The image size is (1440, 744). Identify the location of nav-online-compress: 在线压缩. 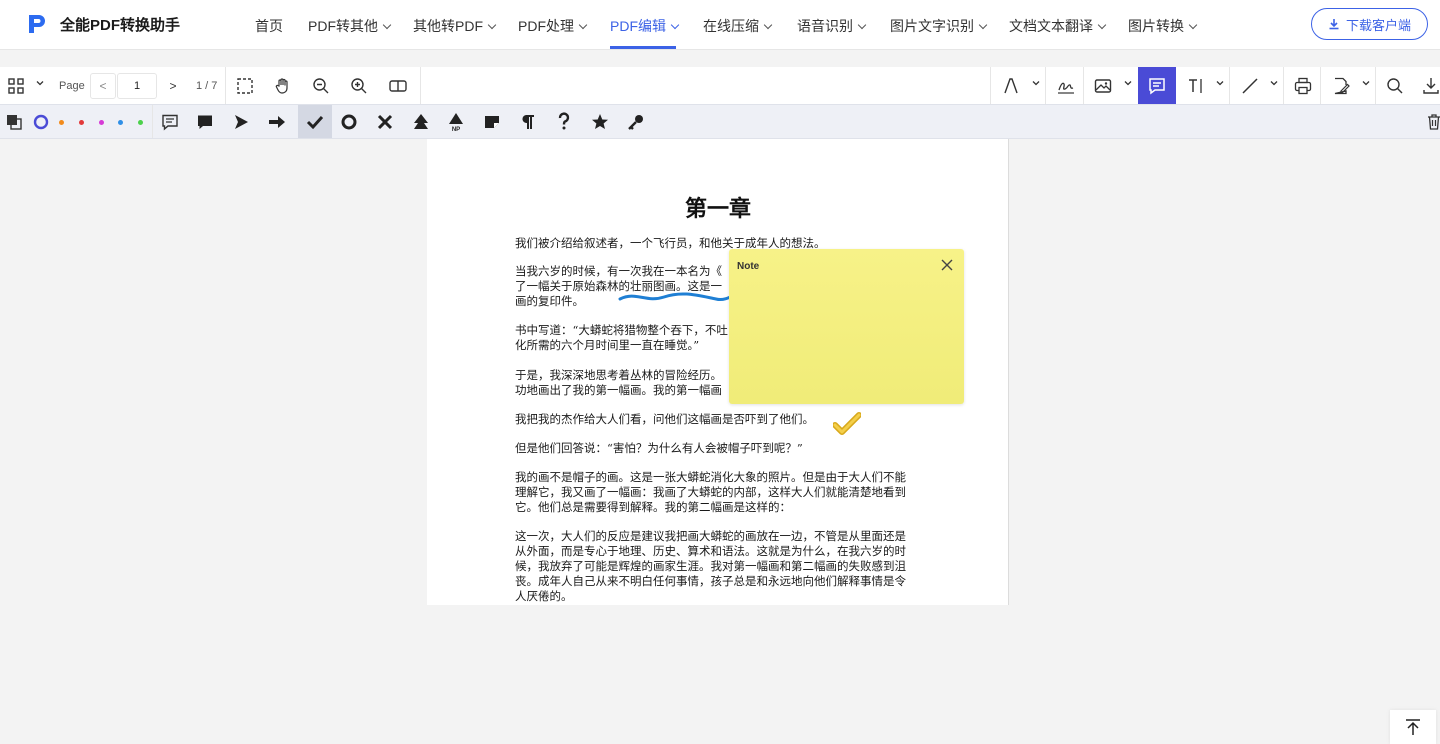
(738, 26).